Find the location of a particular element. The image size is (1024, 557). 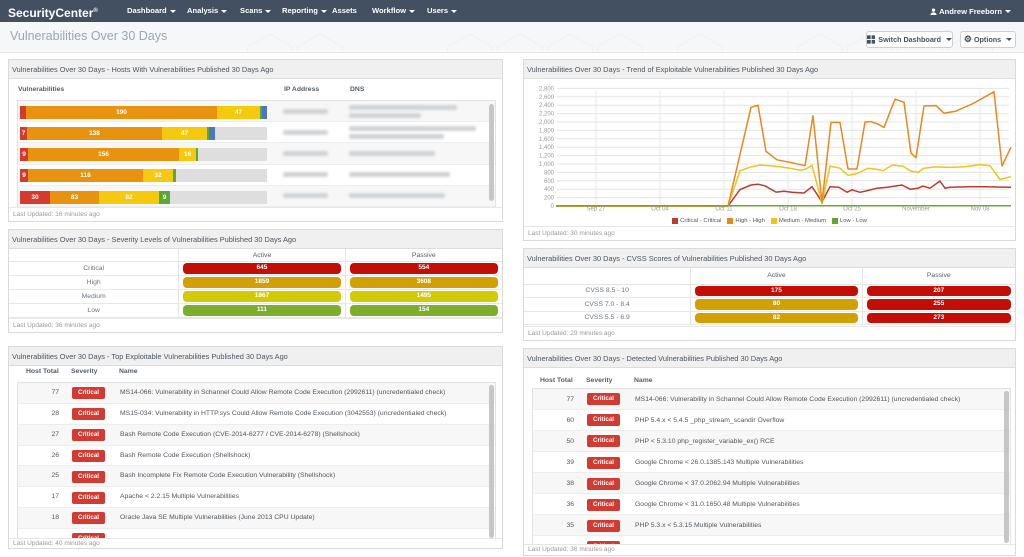

svg-text: Oct 18 is located at coordinates (788, 210).